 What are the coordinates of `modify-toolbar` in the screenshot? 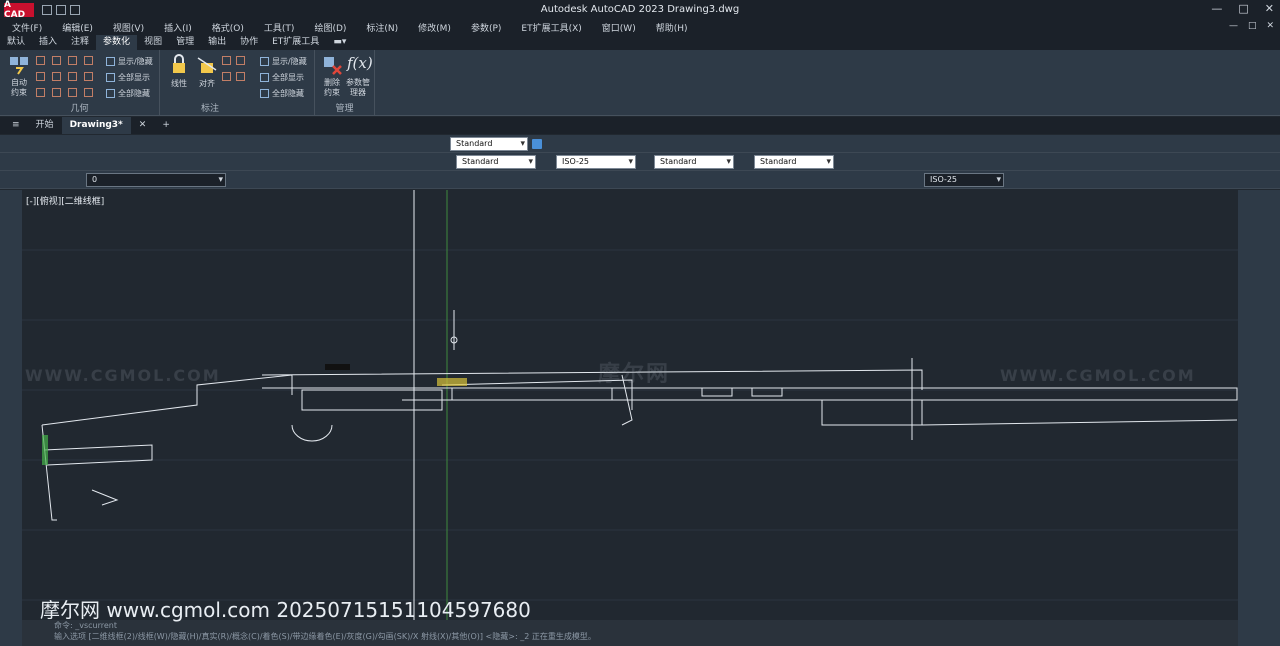 It's located at (1259, 418).